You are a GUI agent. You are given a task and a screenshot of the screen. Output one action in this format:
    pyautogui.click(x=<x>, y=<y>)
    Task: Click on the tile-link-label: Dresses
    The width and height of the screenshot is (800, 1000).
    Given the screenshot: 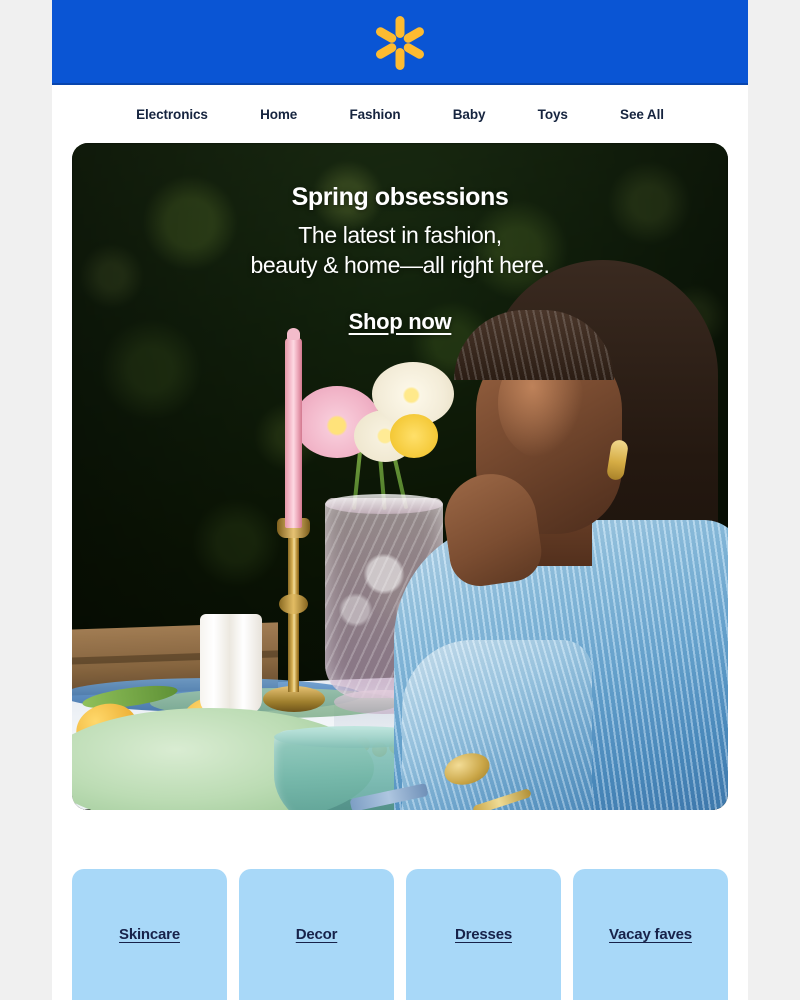 What is the action you would take?
    pyautogui.click(x=483, y=934)
    